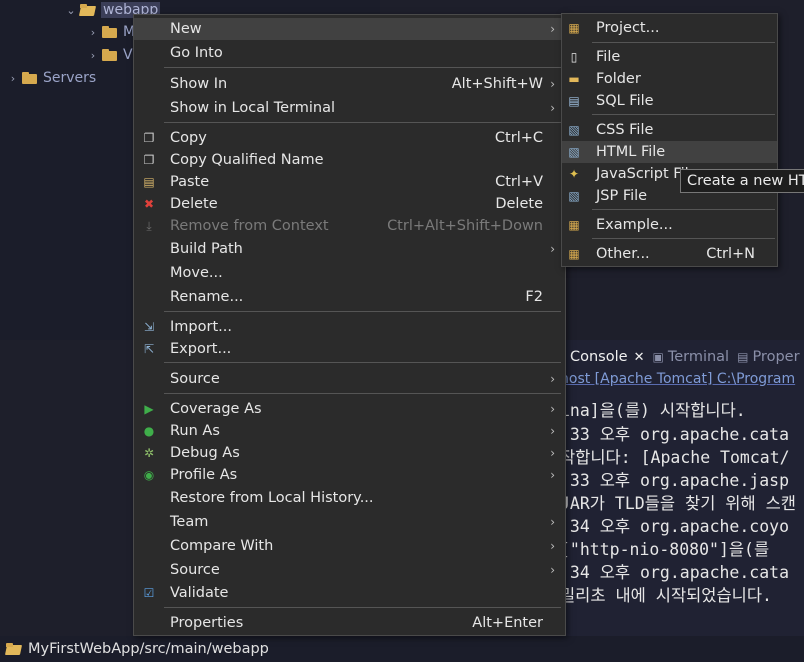 The width and height of the screenshot is (804, 662). I want to click on paste-icon: ▤, so click(149, 182).